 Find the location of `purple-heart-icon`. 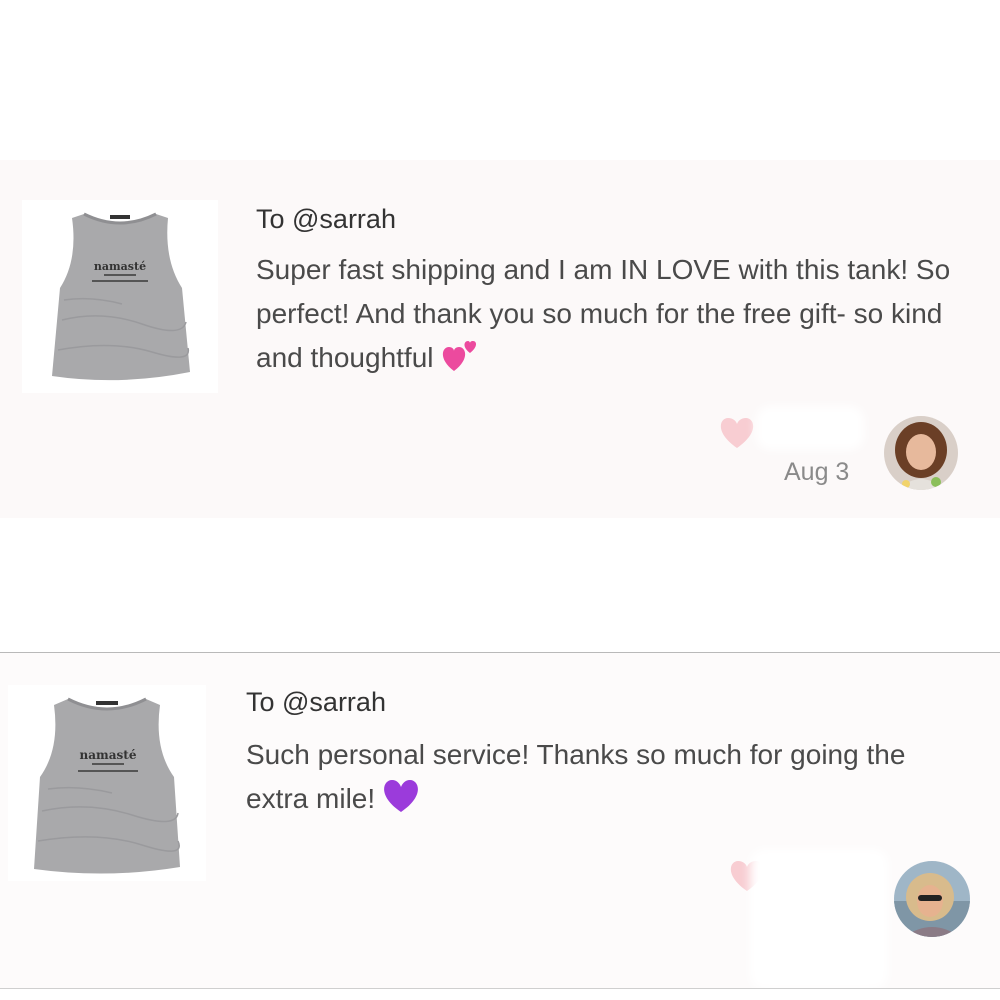

purple-heart-icon is located at coordinates (401, 802).